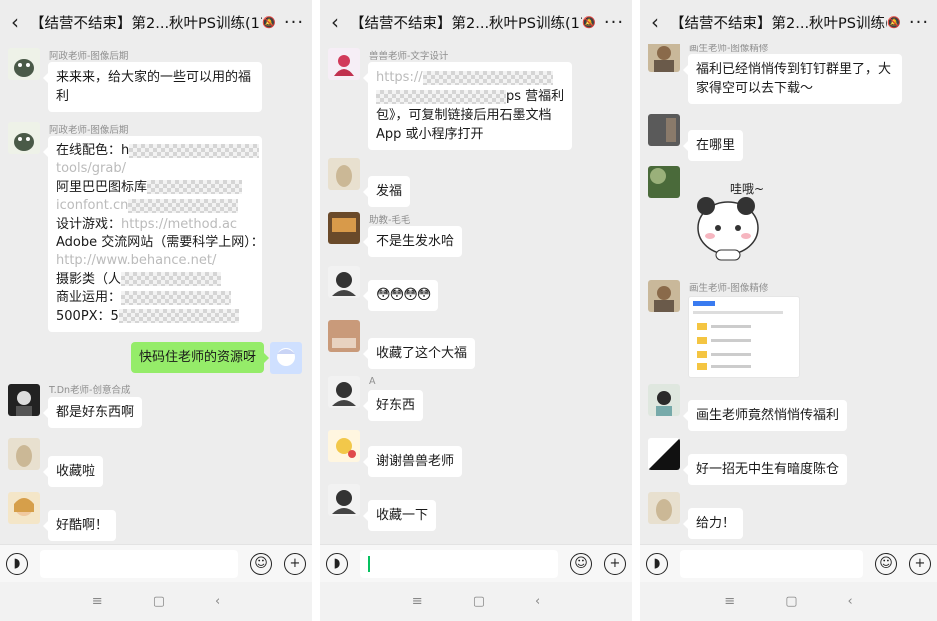  I want to click on message-bubble: 来来来，给大家的一些可以用的福 利, so click(152, 87).